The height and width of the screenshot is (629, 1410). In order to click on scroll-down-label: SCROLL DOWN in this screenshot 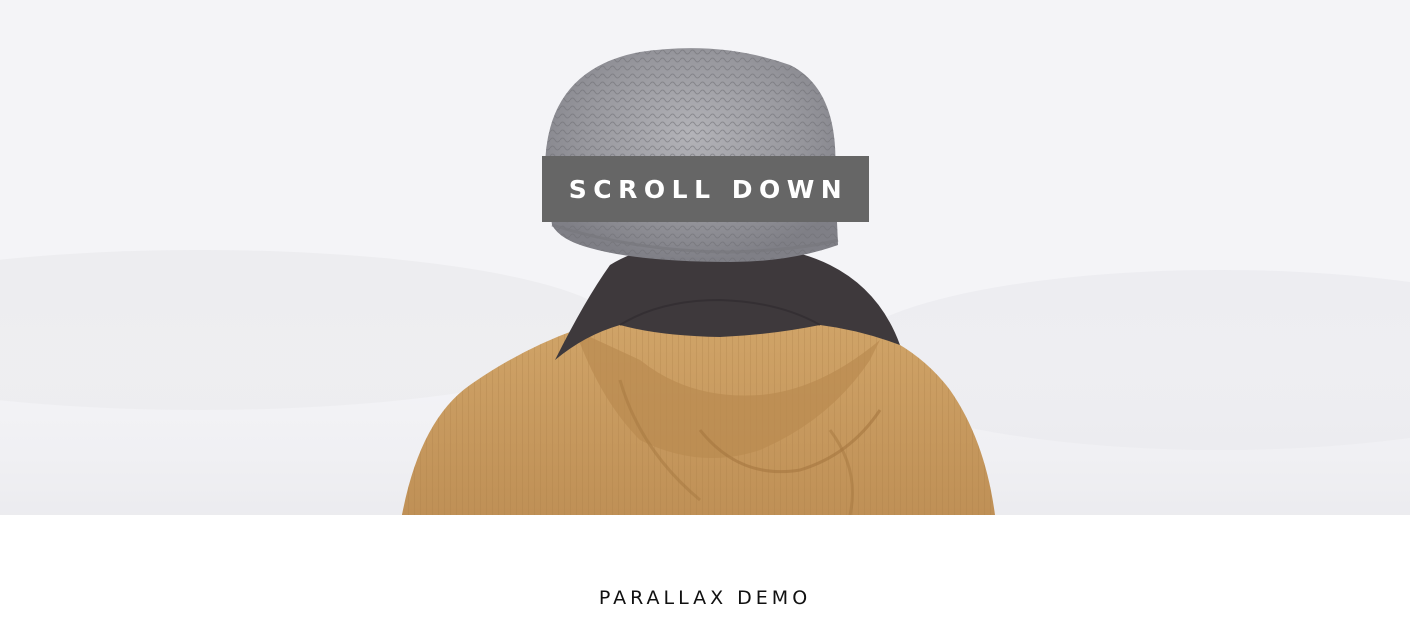, I will do `click(708, 189)`.